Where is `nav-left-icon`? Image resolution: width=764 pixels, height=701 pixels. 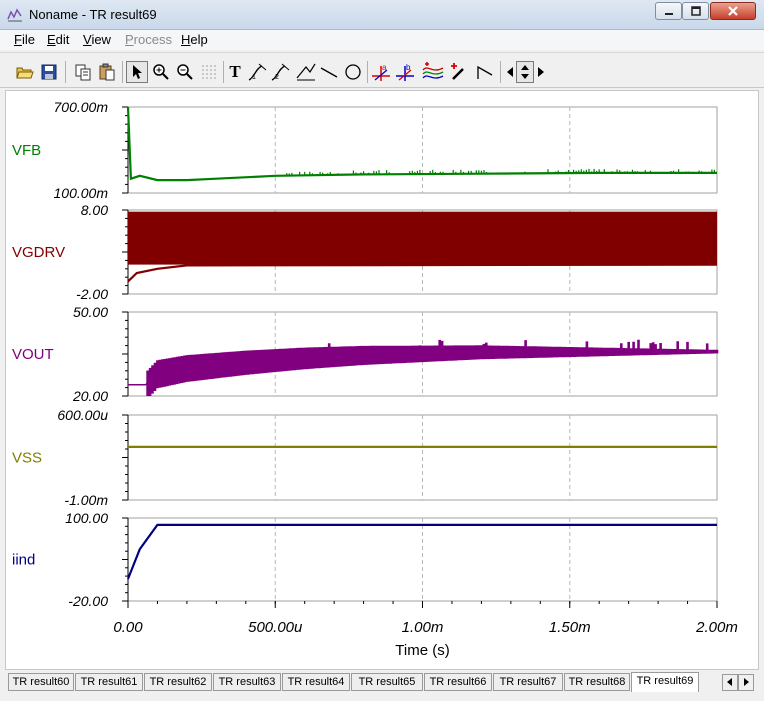 nav-left-icon is located at coordinates (510, 72).